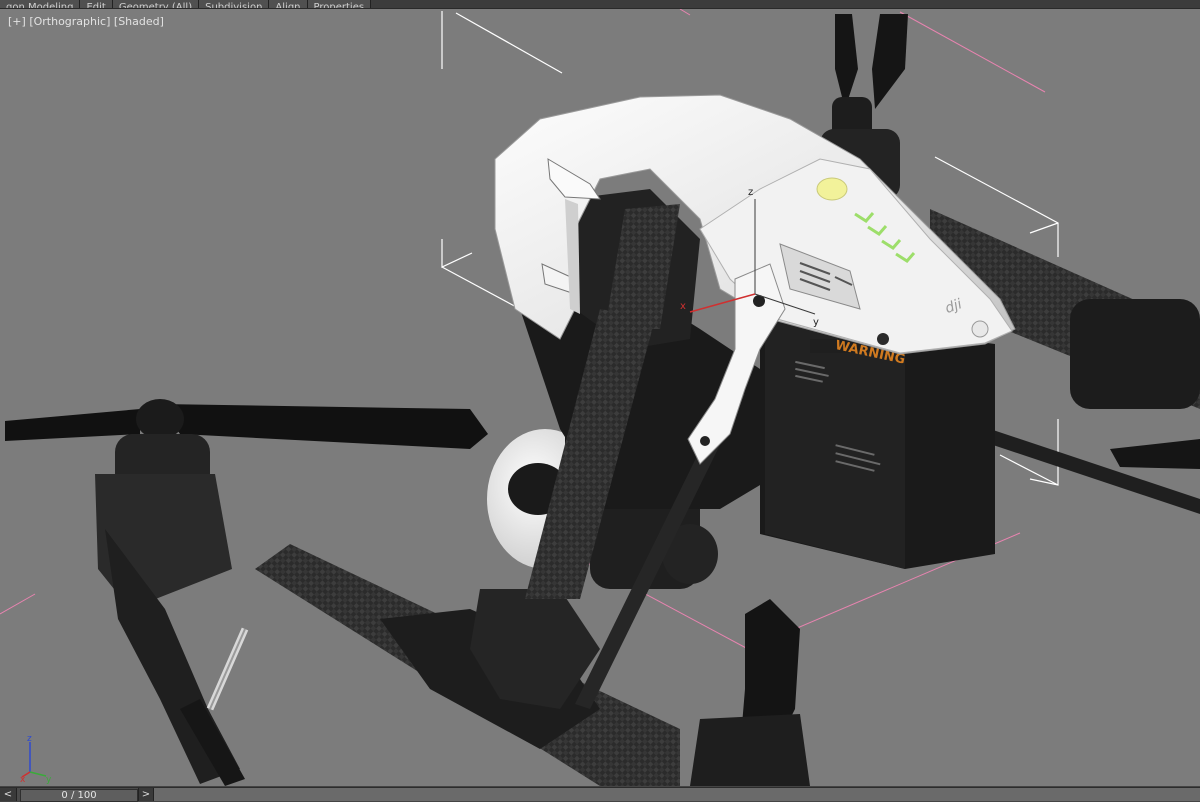  Describe the element at coordinates (288, 4) in the screenshot. I see `tab-align: Align` at that location.